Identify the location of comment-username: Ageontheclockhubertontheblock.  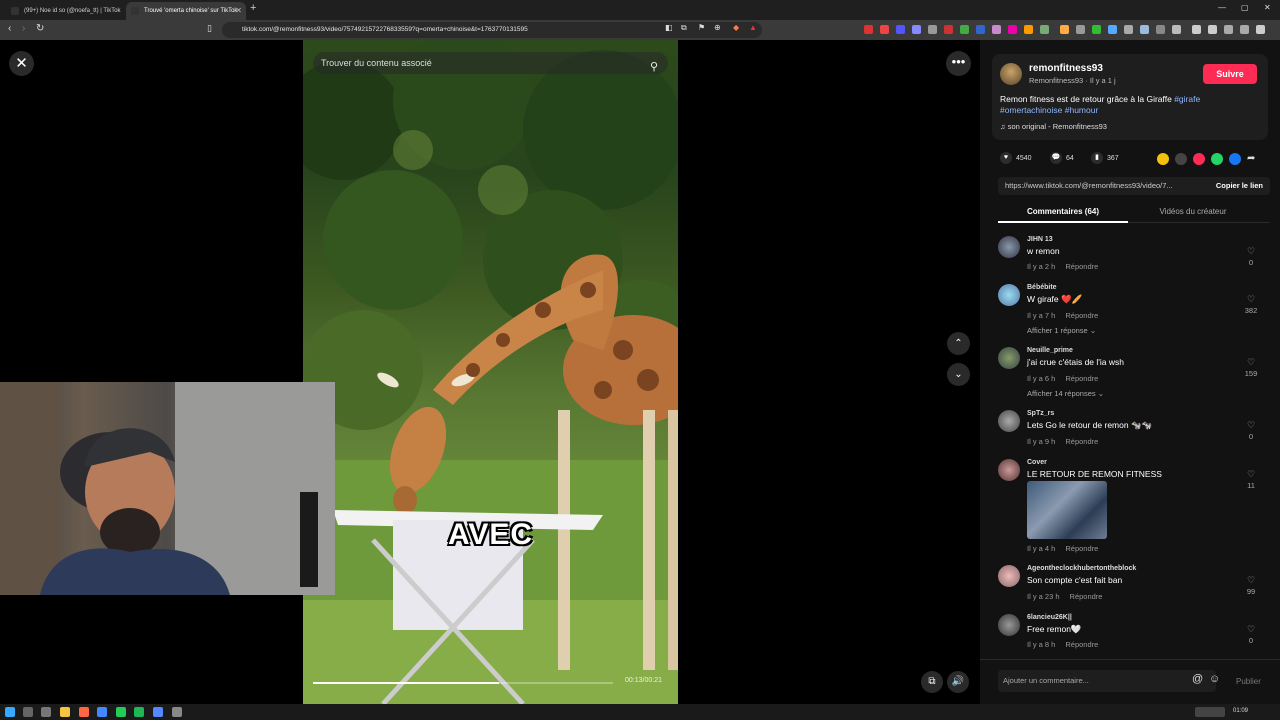
(1081, 568).